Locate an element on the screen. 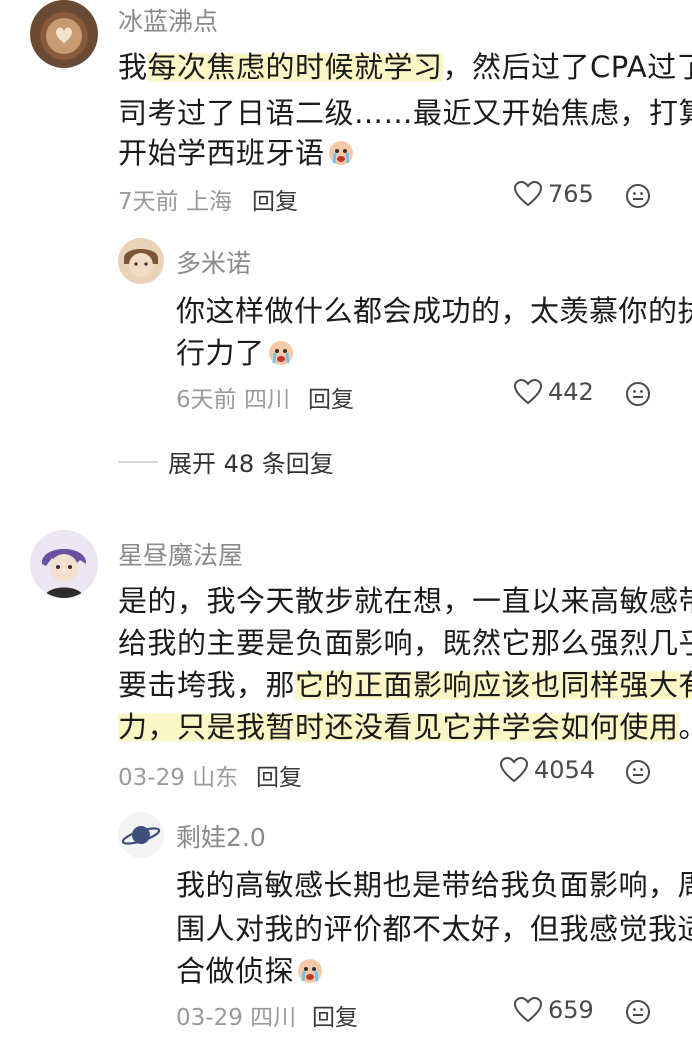 This screenshot has height=1048, width=692. location: 山东 is located at coordinates (215, 778).